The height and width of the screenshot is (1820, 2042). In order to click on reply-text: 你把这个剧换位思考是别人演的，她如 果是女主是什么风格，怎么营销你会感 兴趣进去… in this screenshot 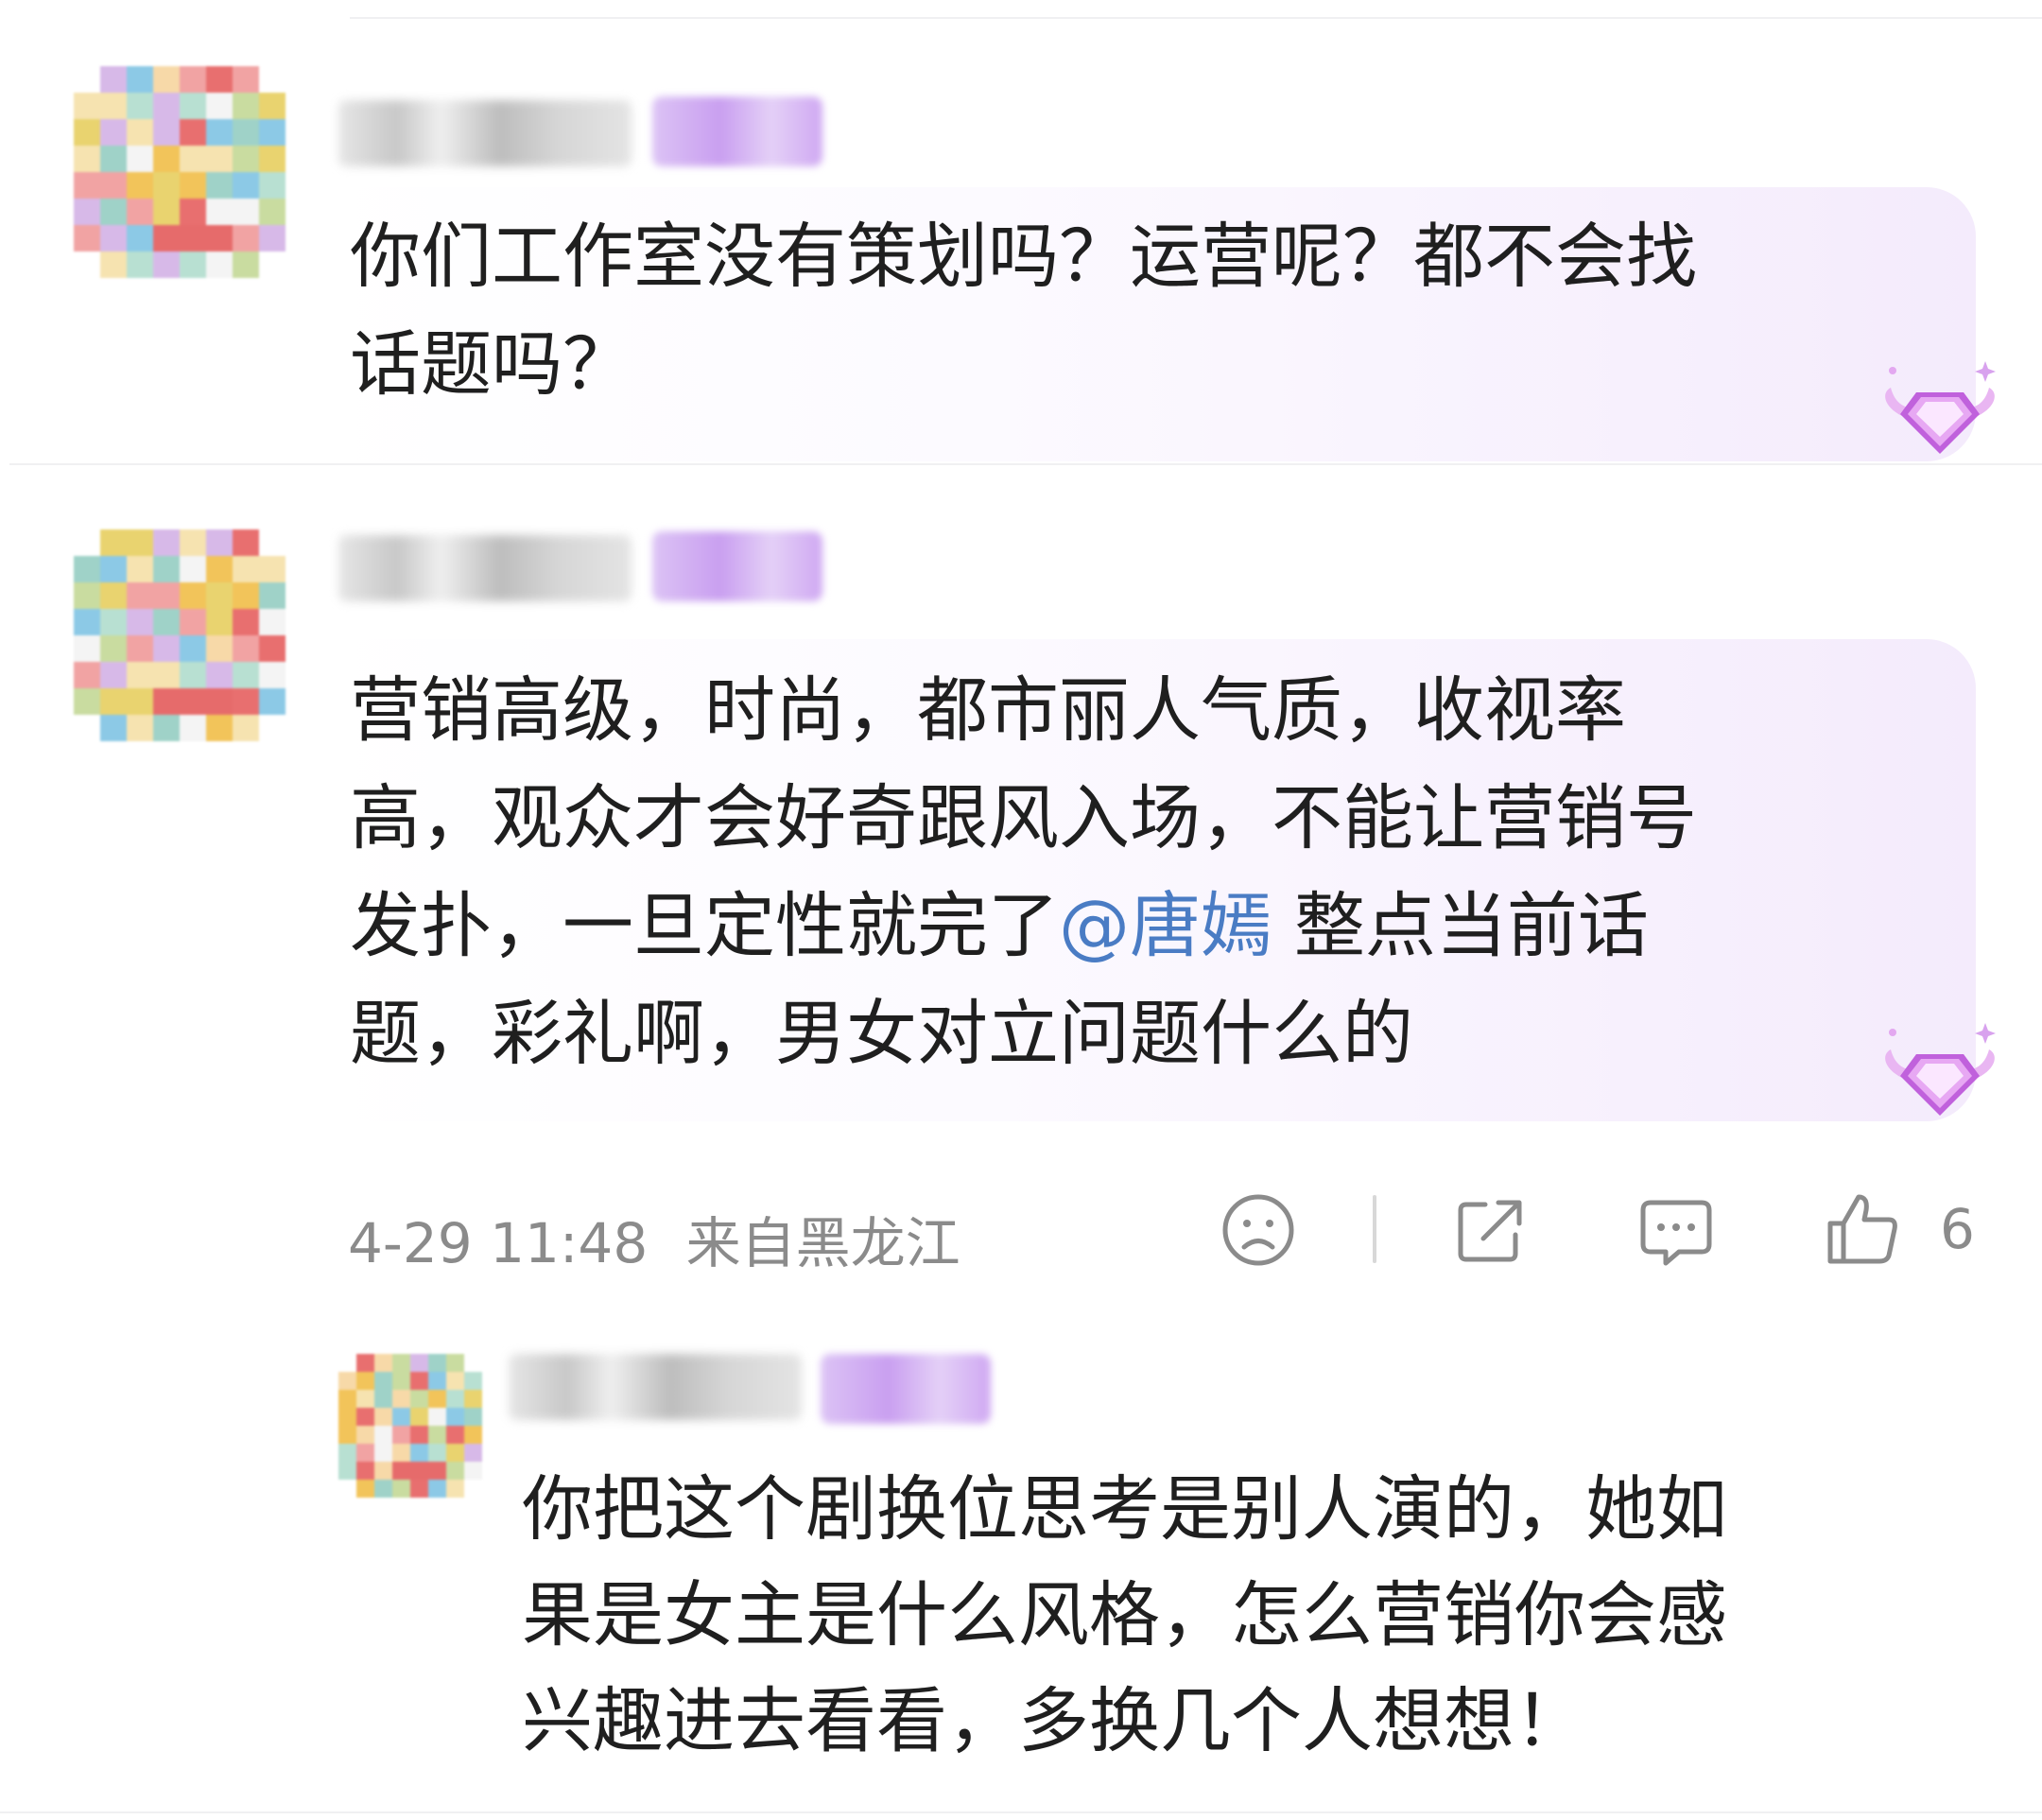, I will do `click(1124, 1615)`.